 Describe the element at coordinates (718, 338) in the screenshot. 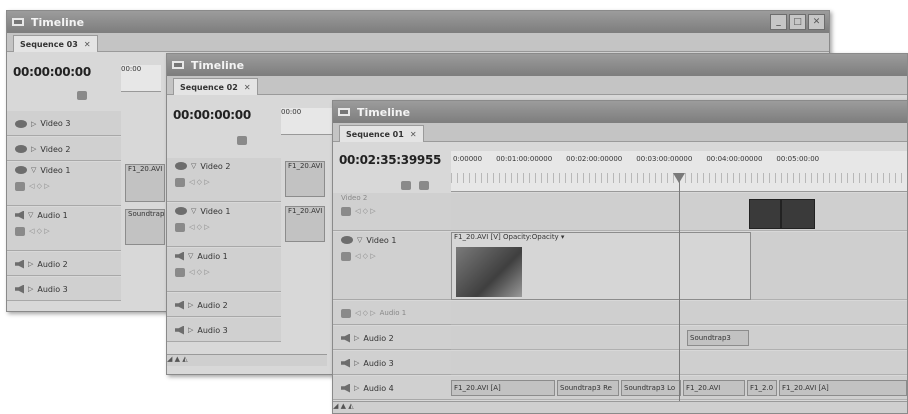

I see `clip-soundtrap3: Soundtrap3` at that location.